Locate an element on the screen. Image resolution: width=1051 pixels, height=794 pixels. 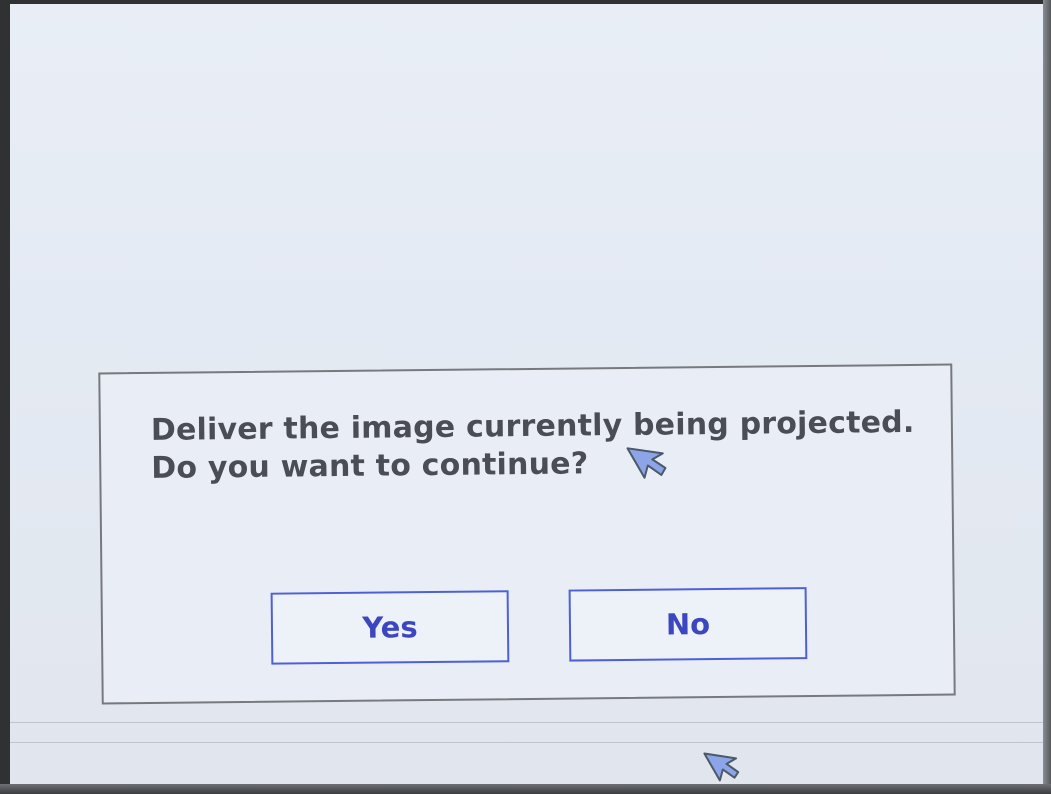
no-button: No is located at coordinates (688, 624).